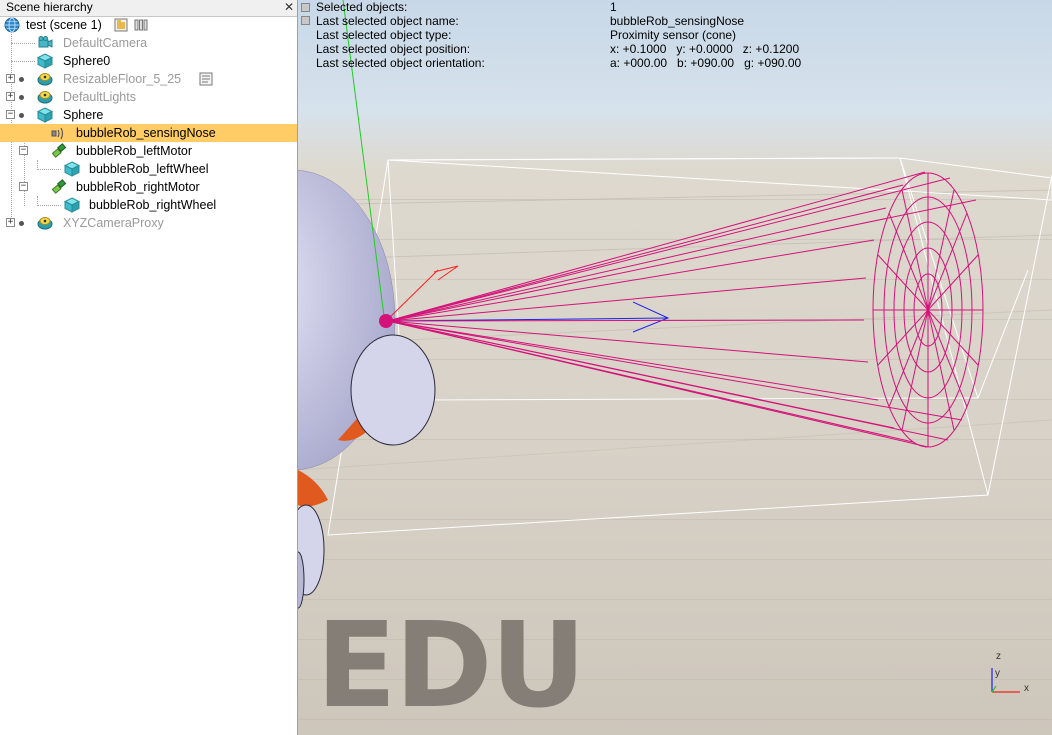  Describe the element at coordinates (57, 133) in the screenshot. I see `proximity-sensor-icon` at that location.